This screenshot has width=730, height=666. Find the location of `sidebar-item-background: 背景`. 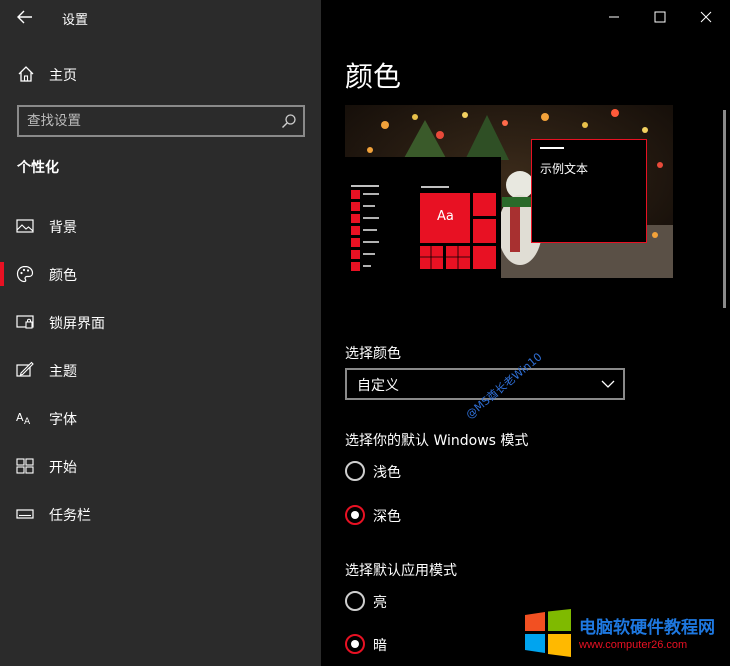

sidebar-item-background: 背景 is located at coordinates (160, 226).